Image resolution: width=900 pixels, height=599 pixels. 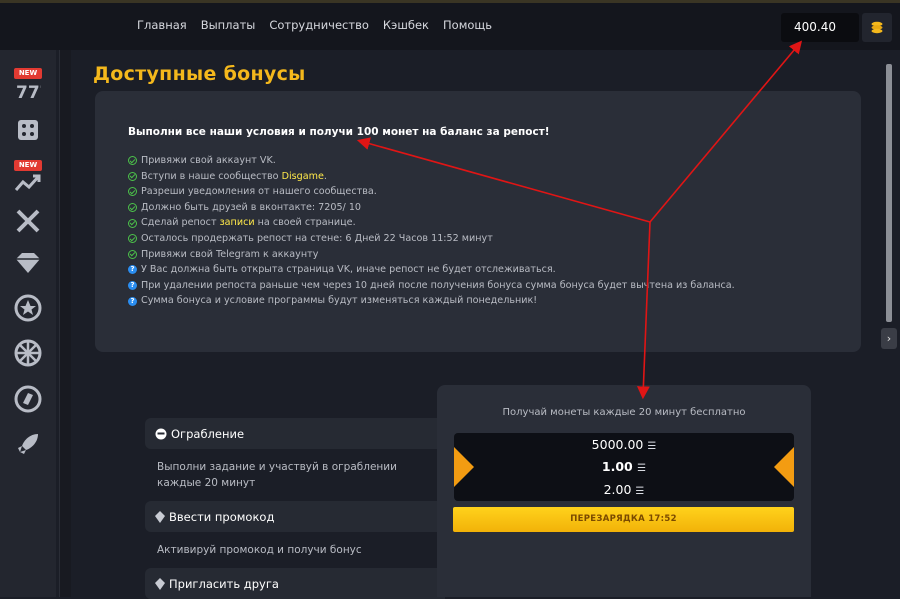 I want to click on coins-icon, so click(x=877, y=27).